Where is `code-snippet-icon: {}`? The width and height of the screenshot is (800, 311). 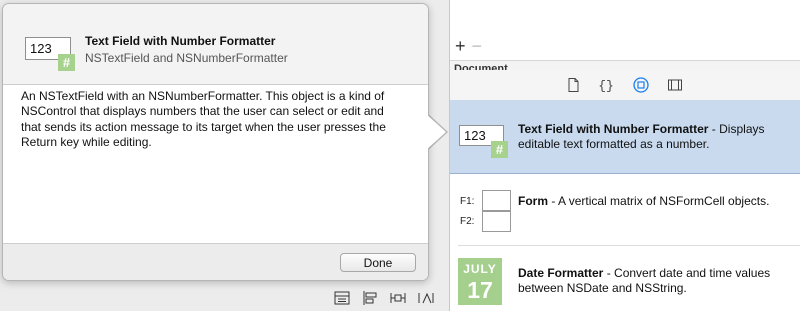
code-snippet-icon: {} is located at coordinates (606, 85).